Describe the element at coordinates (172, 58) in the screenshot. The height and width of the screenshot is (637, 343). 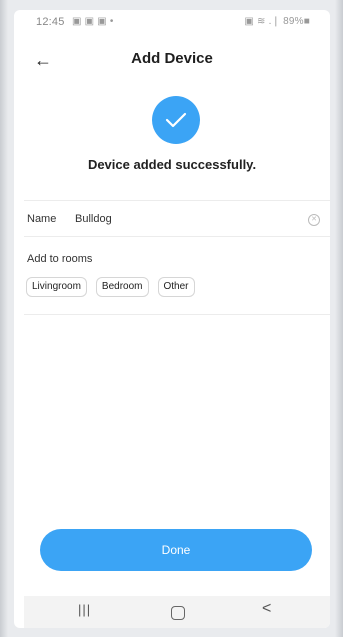
I see `page-title: Add Device` at that location.